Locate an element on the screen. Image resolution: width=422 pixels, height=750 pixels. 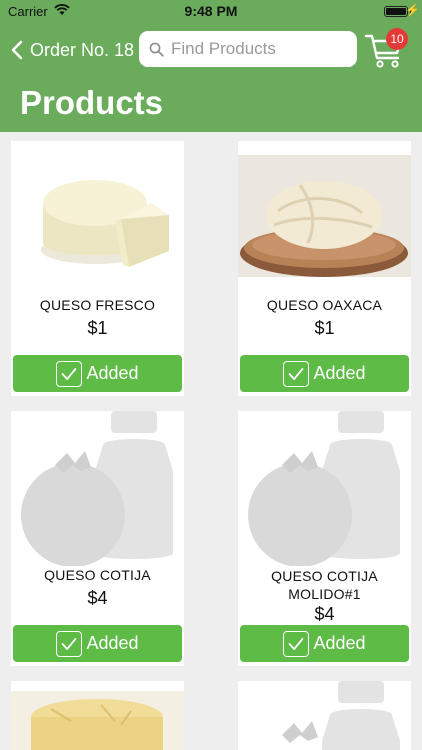
back-label: Order No. 18 is located at coordinates (82, 49).